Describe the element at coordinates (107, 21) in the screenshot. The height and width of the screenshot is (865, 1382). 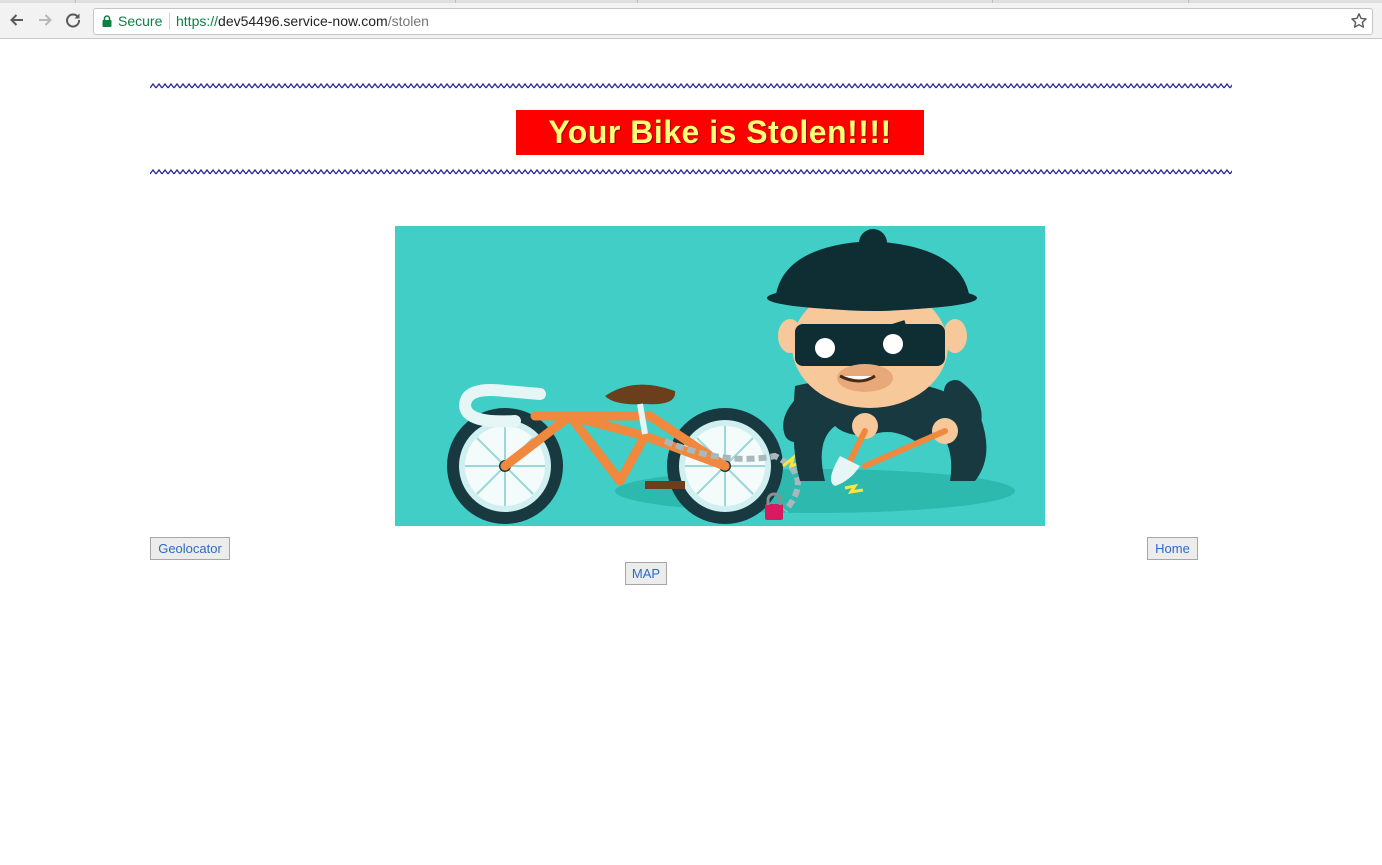
I see `lock-icon` at that location.